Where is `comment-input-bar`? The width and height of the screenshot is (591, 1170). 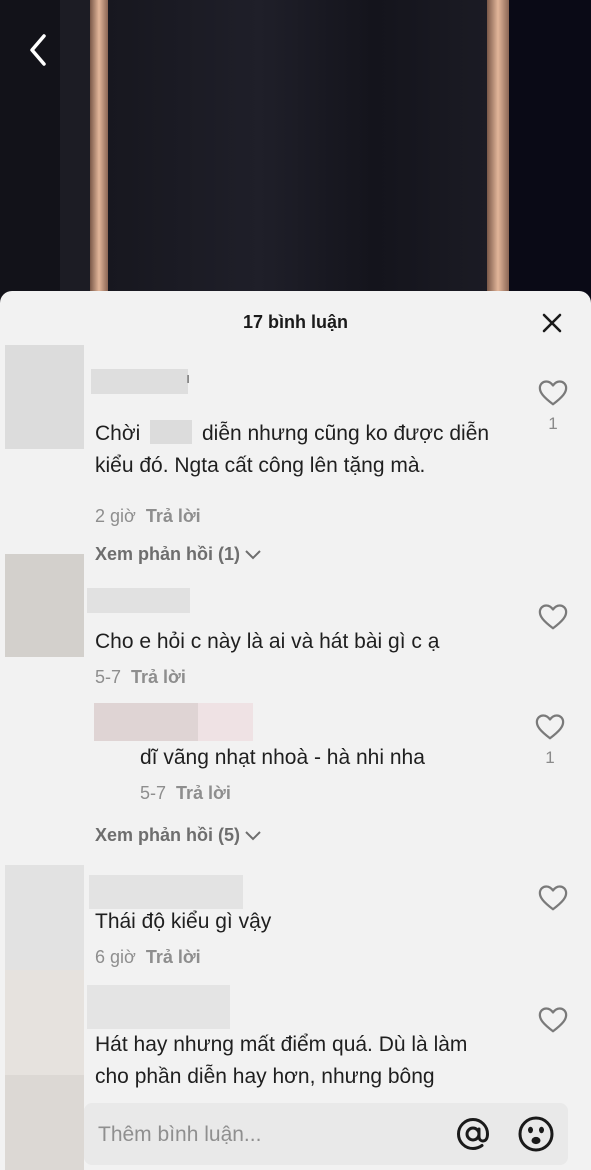
comment-input-bar is located at coordinates (326, 1134).